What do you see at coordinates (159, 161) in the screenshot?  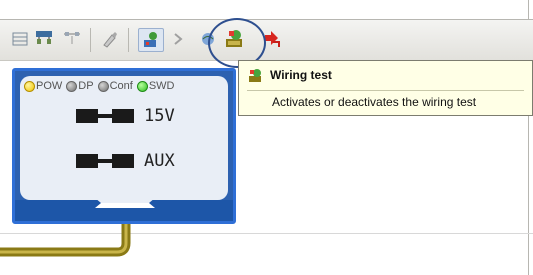 I see `connector-label: AUX` at bounding box center [159, 161].